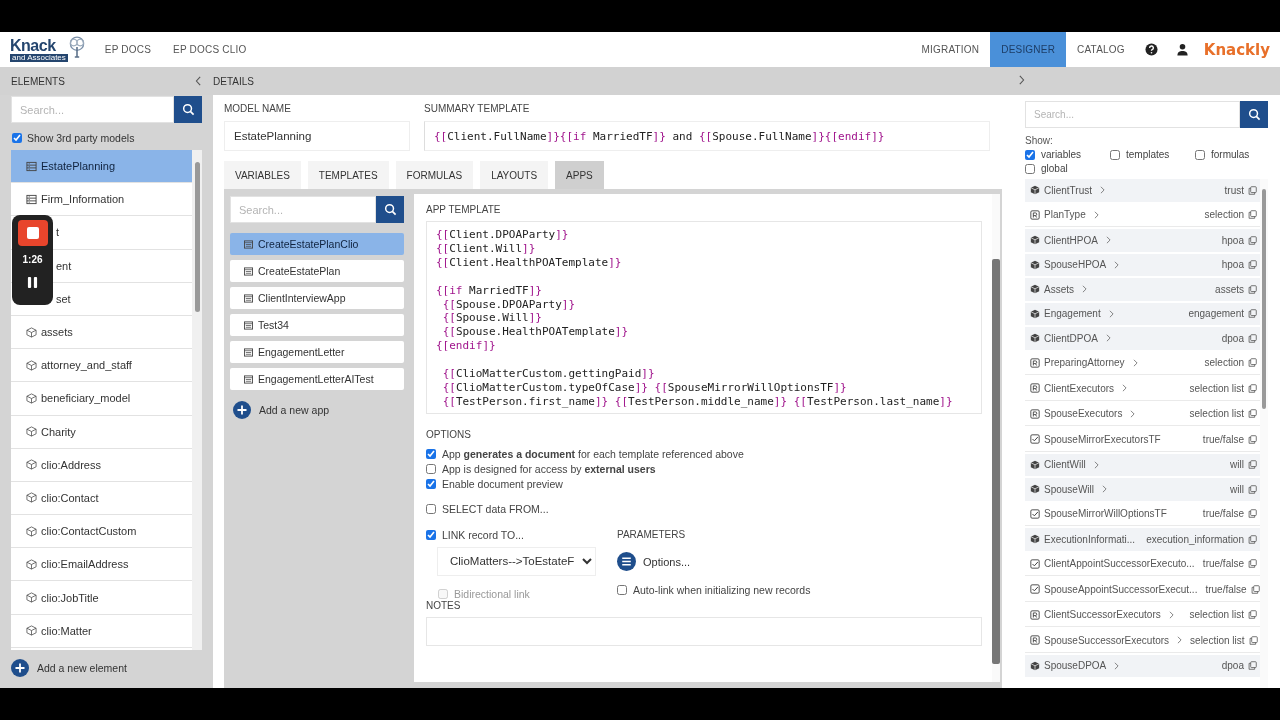 The image size is (1280, 720). I want to click on variable-name: ClientWill, so click(1065, 465).